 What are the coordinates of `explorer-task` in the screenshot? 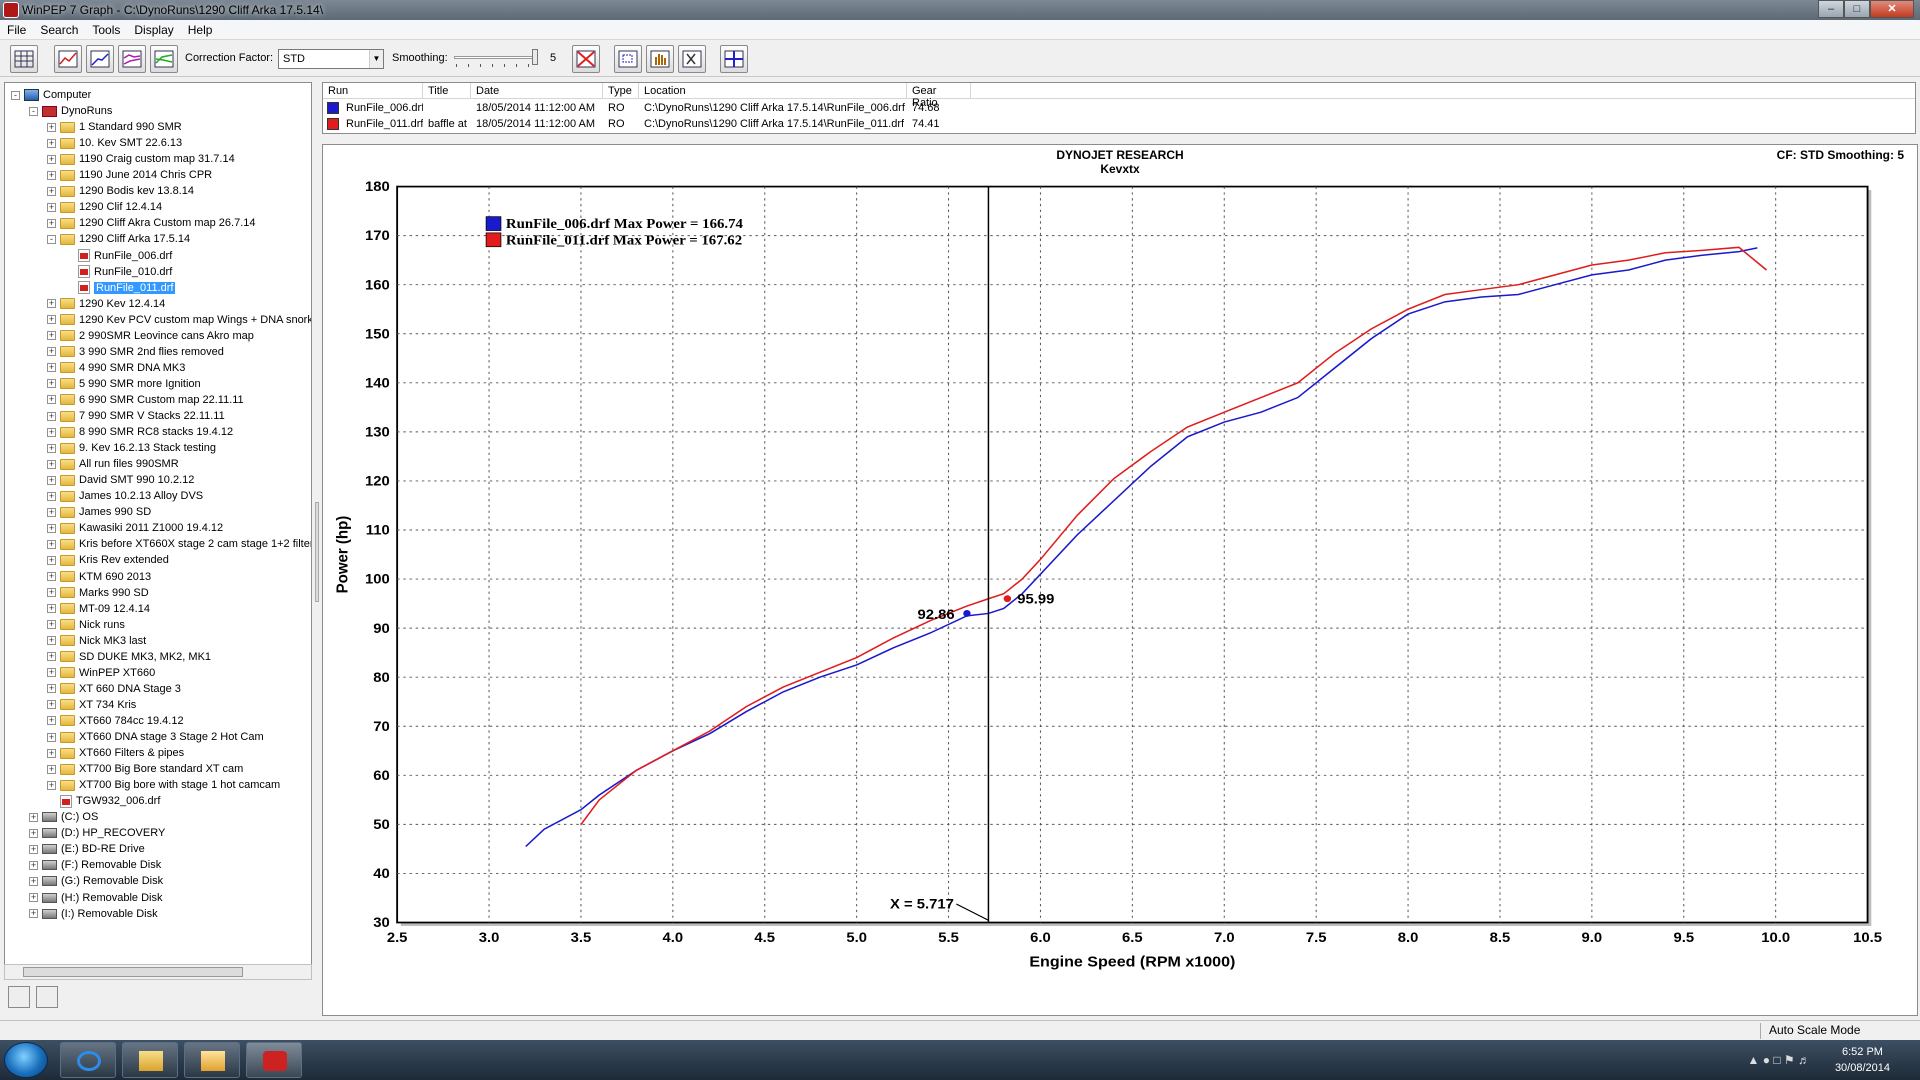 It's located at (150, 1060).